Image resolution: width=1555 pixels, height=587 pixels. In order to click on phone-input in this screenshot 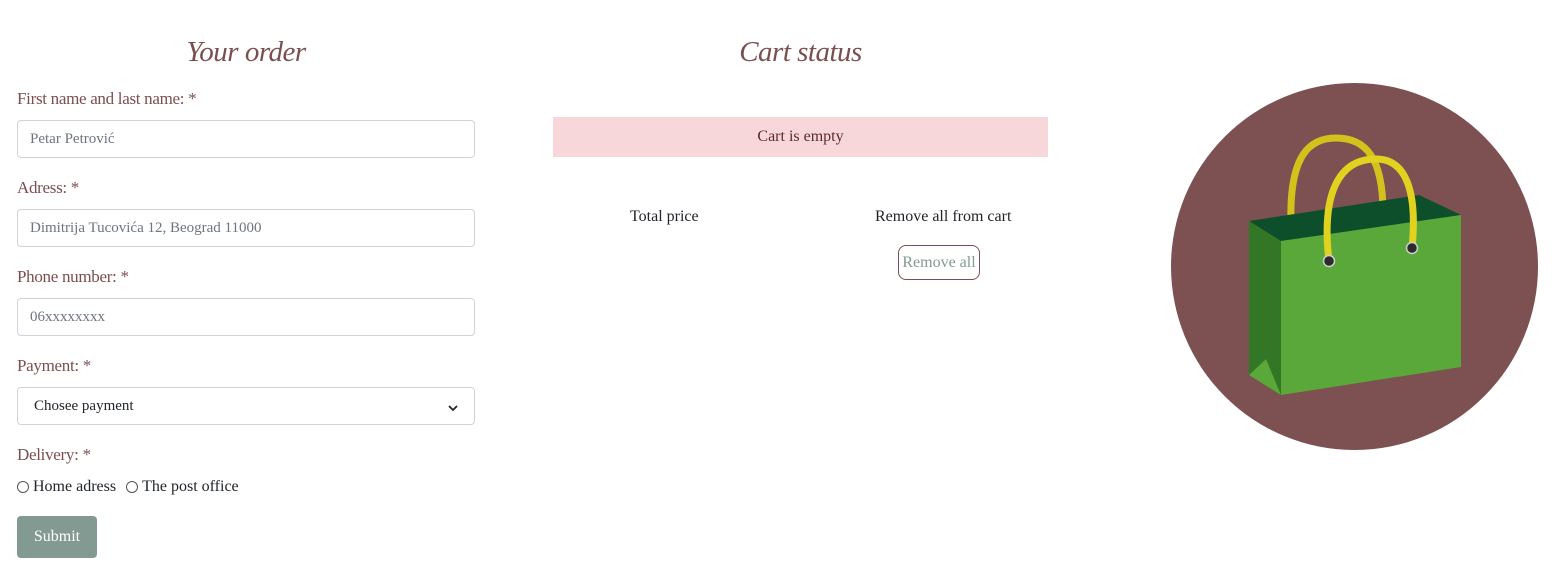, I will do `click(246, 317)`.